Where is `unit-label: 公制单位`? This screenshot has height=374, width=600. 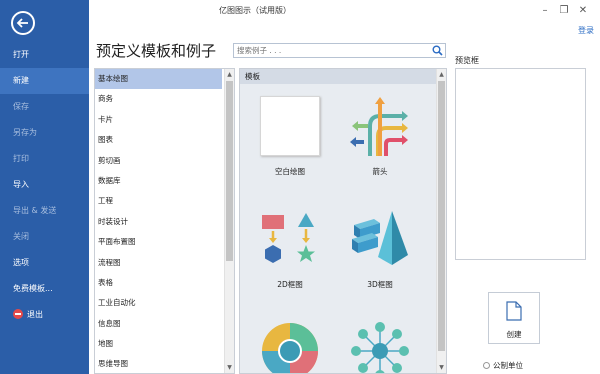
unit-label: 公制单位 is located at coordinates (508, 365).